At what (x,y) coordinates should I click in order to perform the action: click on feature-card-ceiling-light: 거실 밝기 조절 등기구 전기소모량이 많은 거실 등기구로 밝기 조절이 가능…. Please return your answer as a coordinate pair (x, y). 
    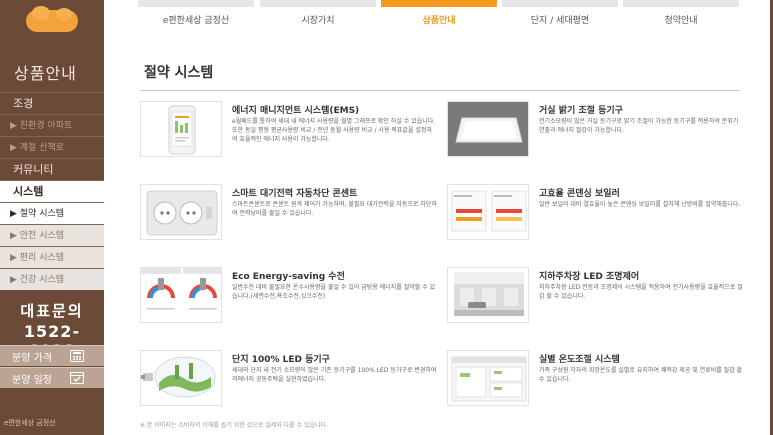
    Looking at the image, I should click on (597, 131).